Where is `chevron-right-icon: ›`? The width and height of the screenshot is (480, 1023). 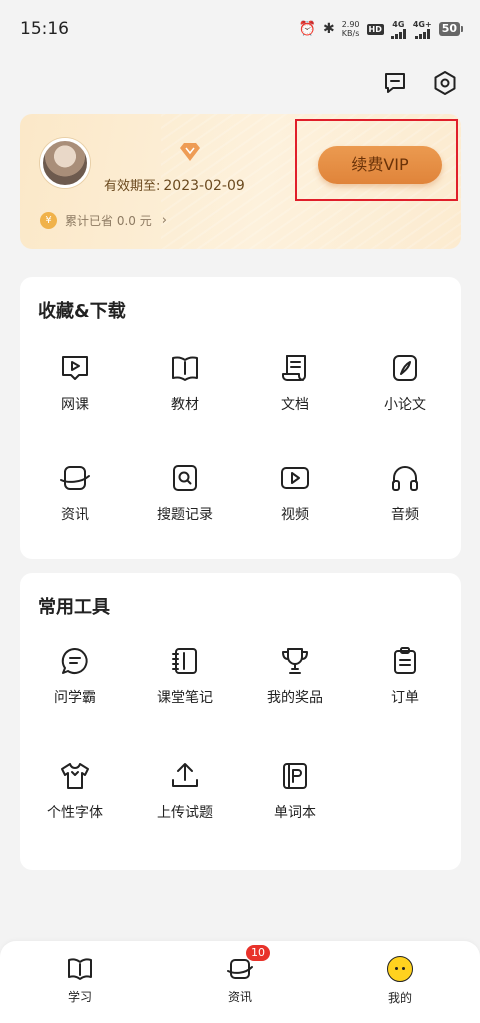
chevron-right-icon: › is located at coordinates (164, 220).